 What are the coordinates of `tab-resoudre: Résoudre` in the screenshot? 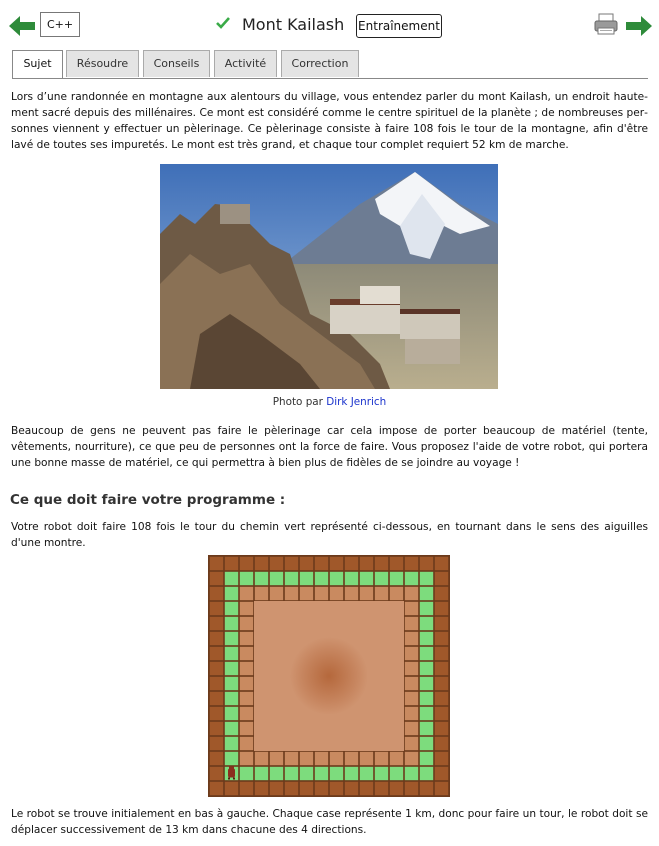 It's located at (102, 63).